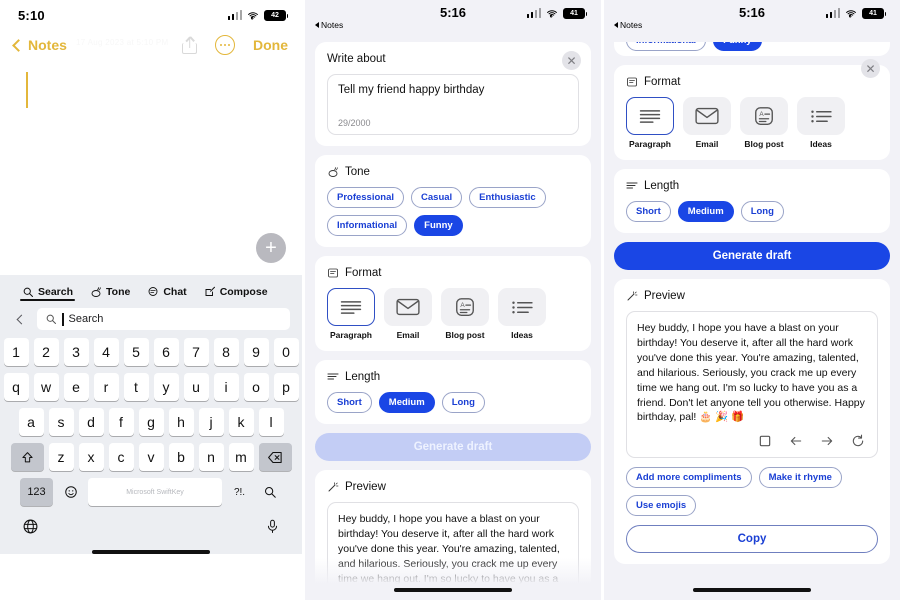 Image resolution: width=900 pixels, height=600 pixels. What do you see at coordinates (121, 457) in the screenshot?
I see `key-c: c` at bounding box center [121, 457].